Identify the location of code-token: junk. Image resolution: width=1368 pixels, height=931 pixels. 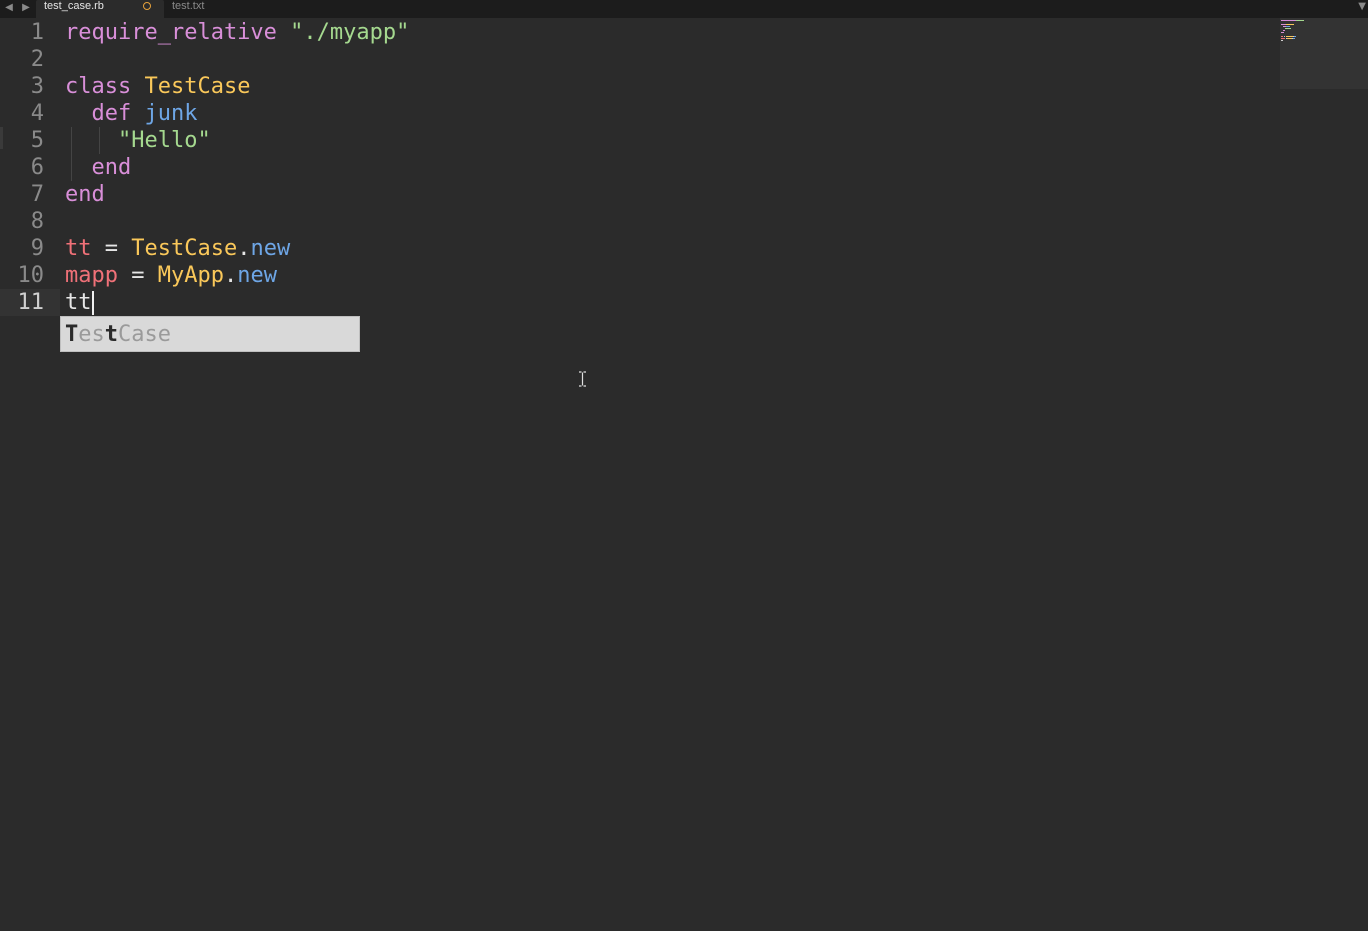
(171, 113).